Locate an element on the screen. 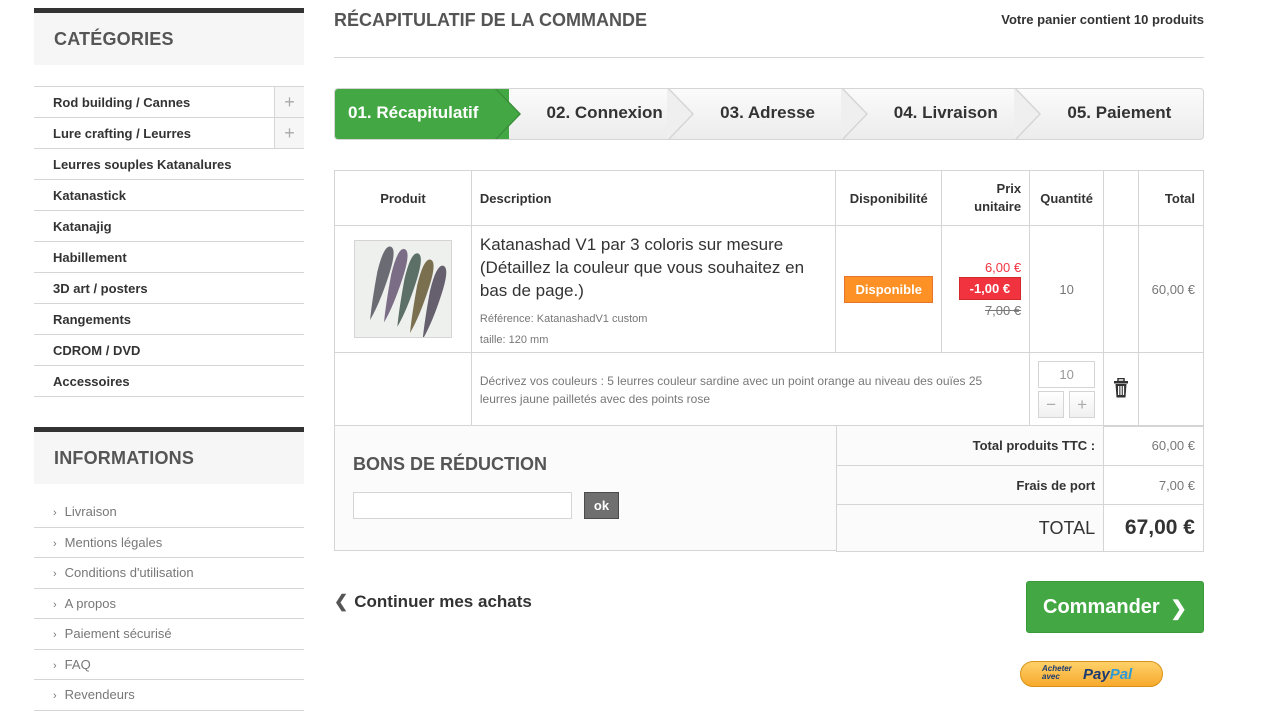  line-total: 60,00 € is located at coordinates (1173, 289).